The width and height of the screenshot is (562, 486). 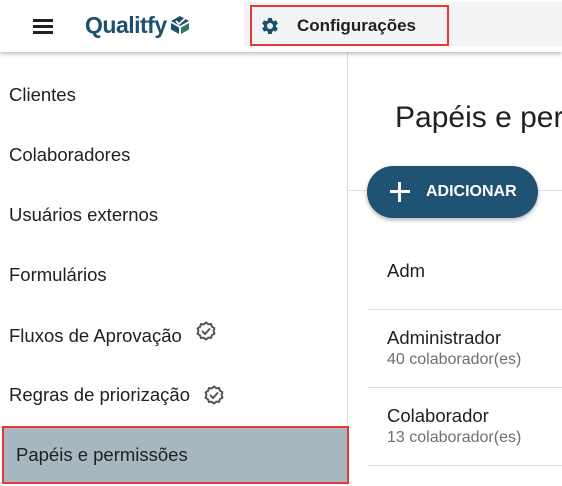 What do you see at coordinates (444, 337) in the screenshot?
I see `role-name: Administrador` at bounding box center [444, 337].